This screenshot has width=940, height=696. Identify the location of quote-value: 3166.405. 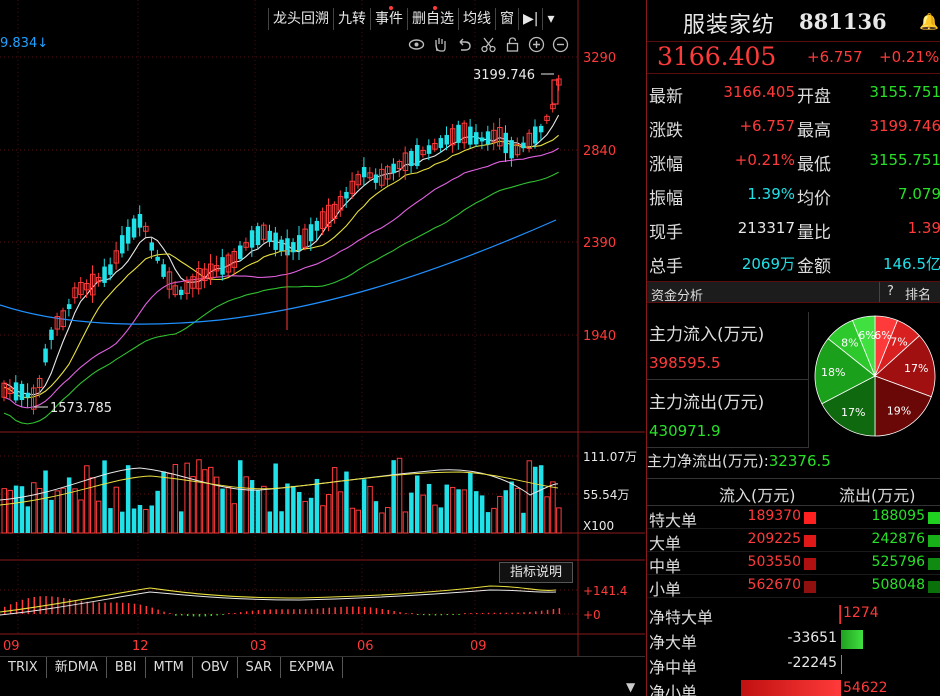
(759, 92).